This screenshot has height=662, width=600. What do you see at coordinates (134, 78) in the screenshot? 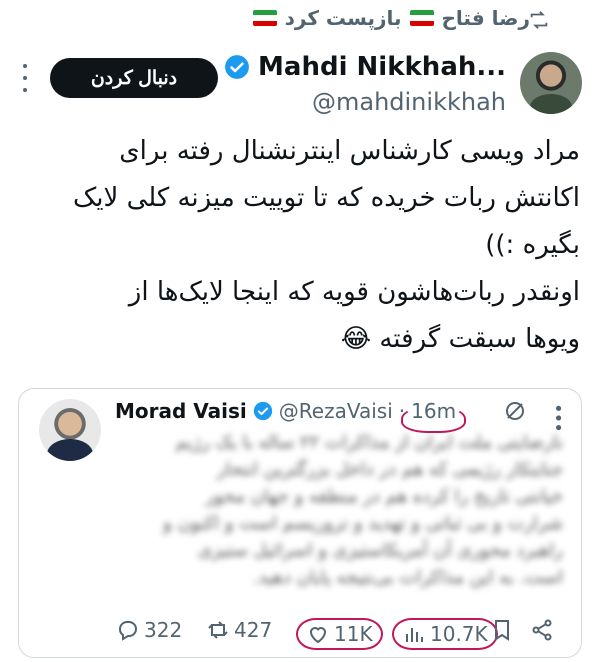
I see `follow-button: دنبال کردن` at bounding box center [134, 78].